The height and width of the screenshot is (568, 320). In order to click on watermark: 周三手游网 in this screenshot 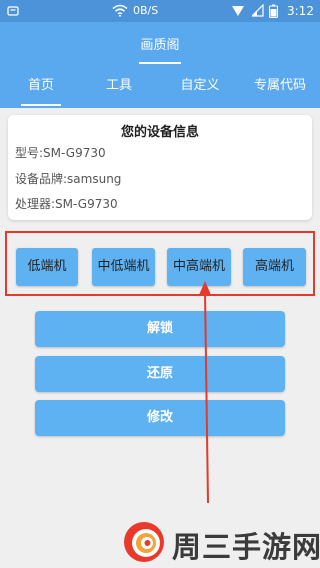, I will do `click(221, 542)`.